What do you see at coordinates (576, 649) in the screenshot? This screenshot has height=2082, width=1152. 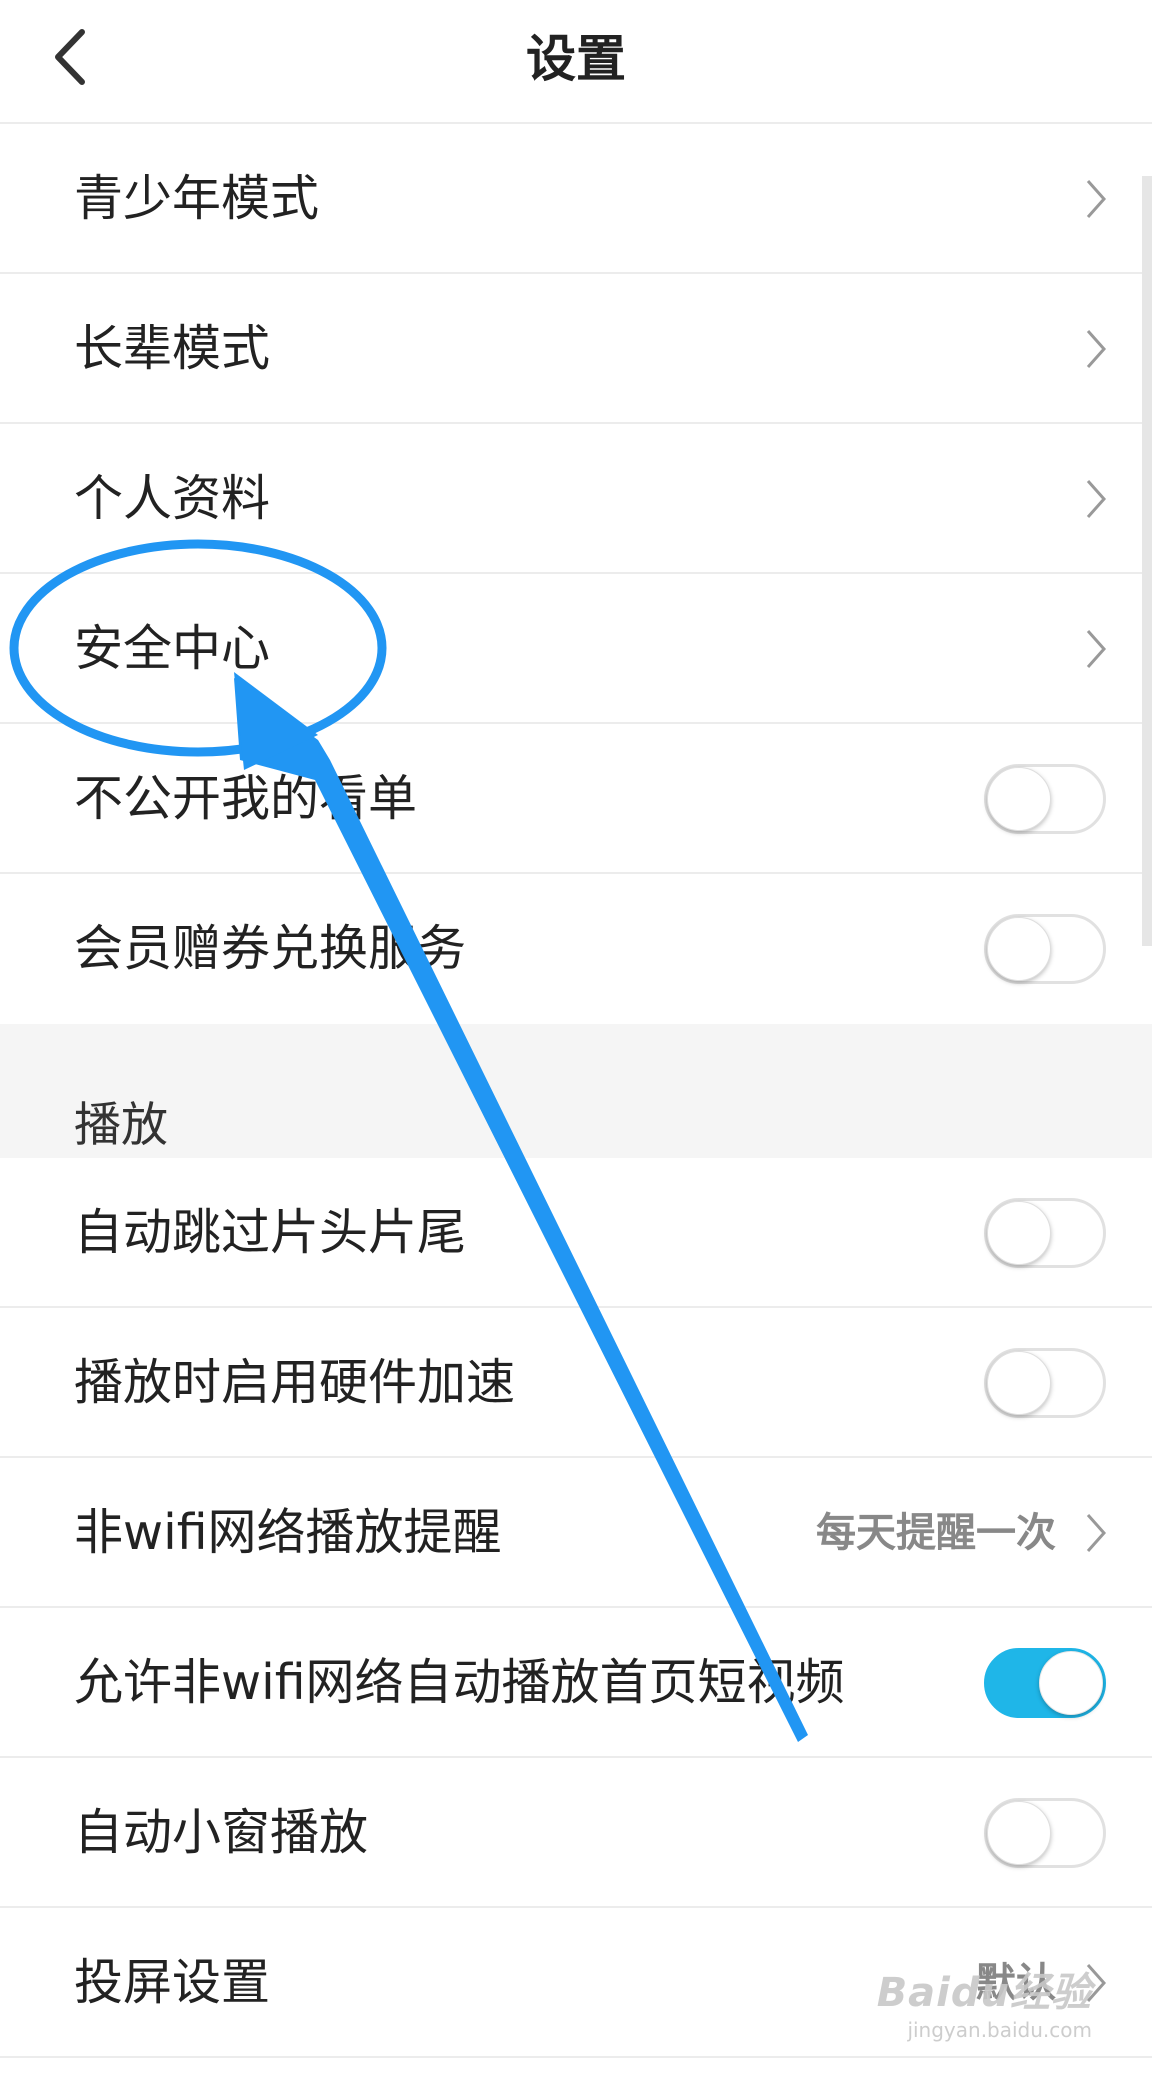 I see `row-security-center: 安全中心` at bounding box center [576, 649].